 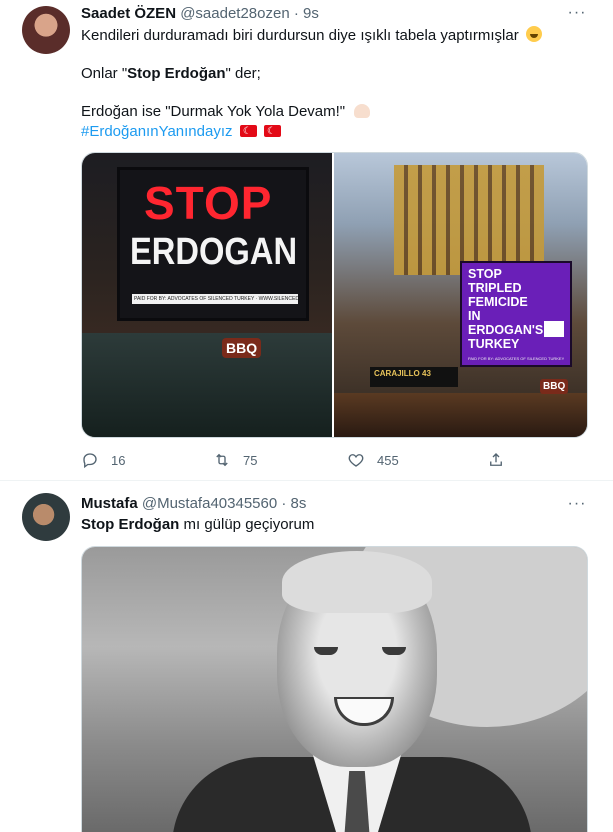 What do you see at coordinates (157, 131) in the screenshot?
I see `hashtag-link: #ErdoğanınYanındayız` at bounding box center [157, 131].